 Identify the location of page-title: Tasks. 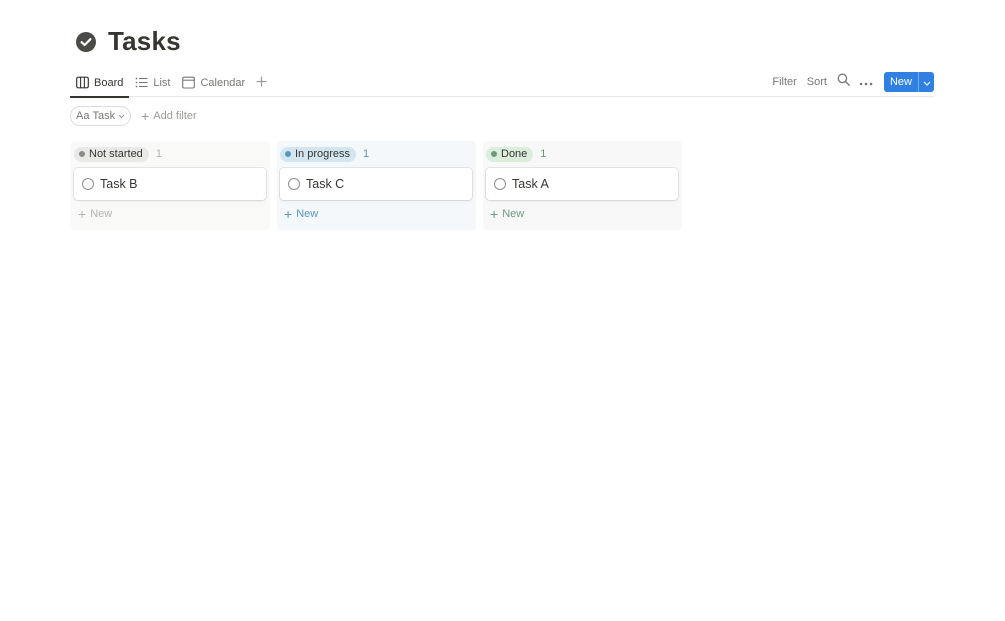
(144, 41).